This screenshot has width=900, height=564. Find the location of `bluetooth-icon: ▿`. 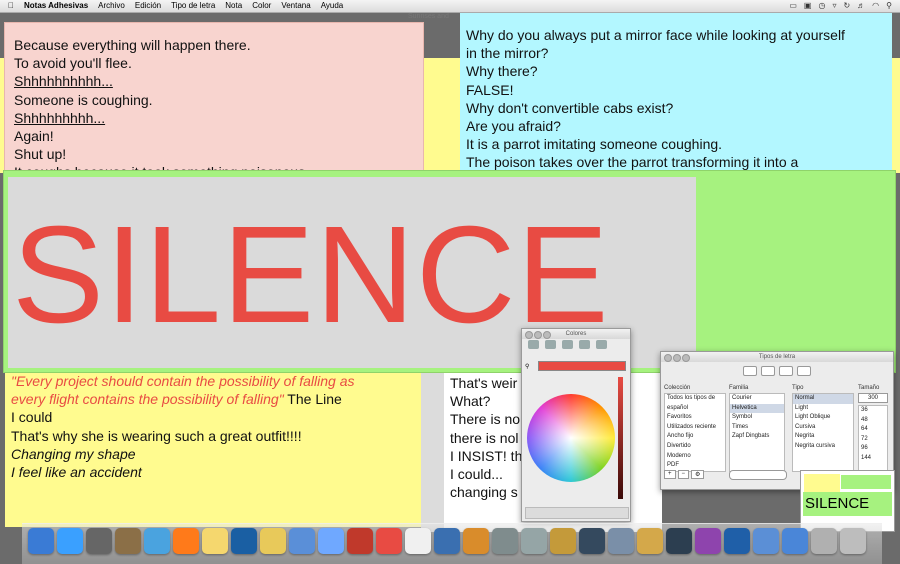

bluetooth-icon: ▿ is located at coordinates (834, 6).